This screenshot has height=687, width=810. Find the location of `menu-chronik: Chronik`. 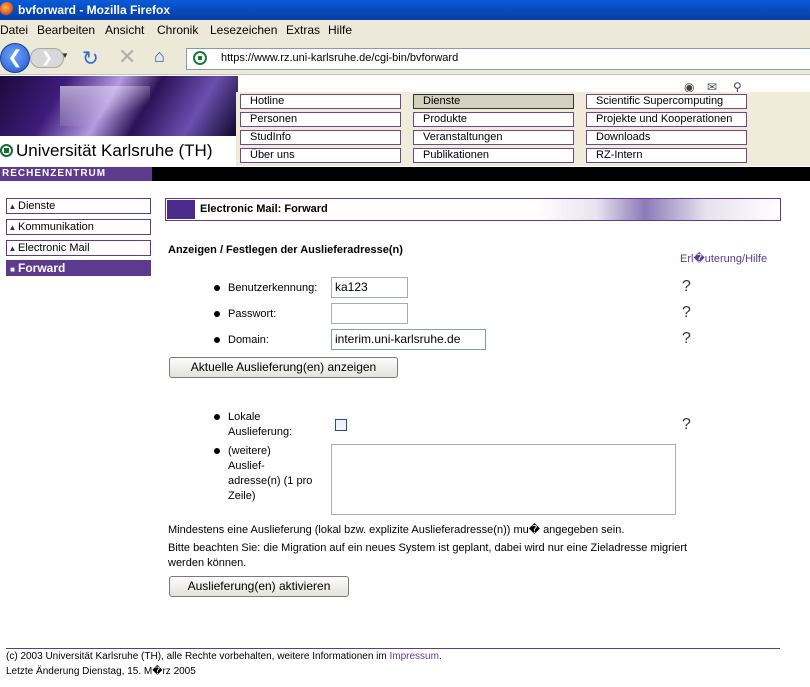

menu-chronik: Chronik is located at coordinates (177, 30).